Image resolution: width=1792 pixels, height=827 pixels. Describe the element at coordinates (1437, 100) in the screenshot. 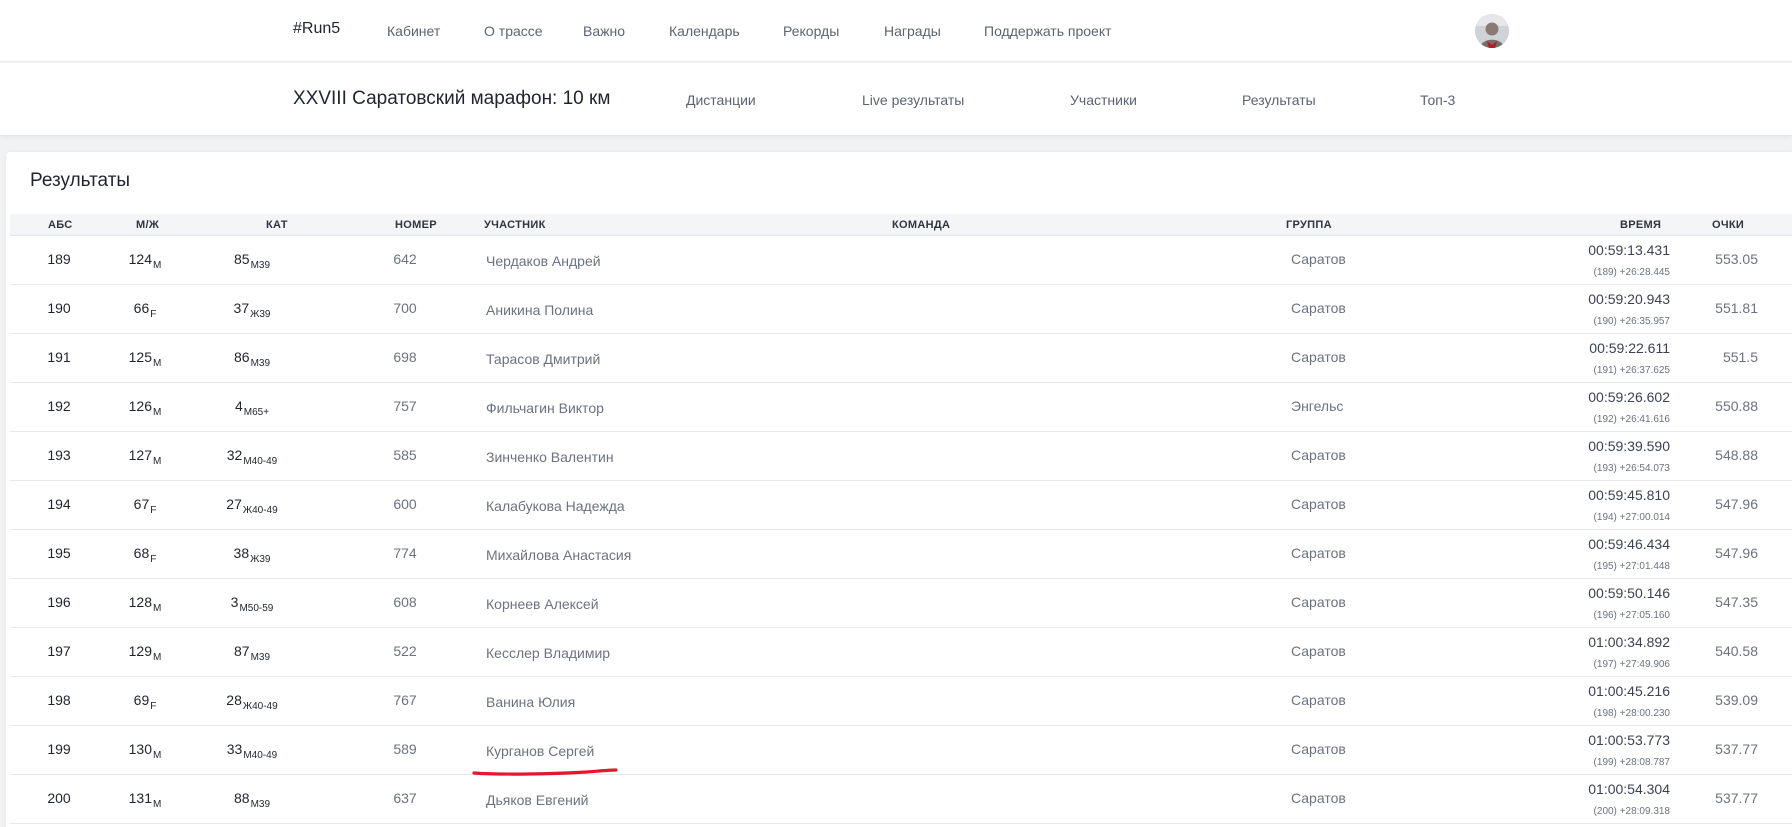

I see `tab-top3: Топ-3` at that location.